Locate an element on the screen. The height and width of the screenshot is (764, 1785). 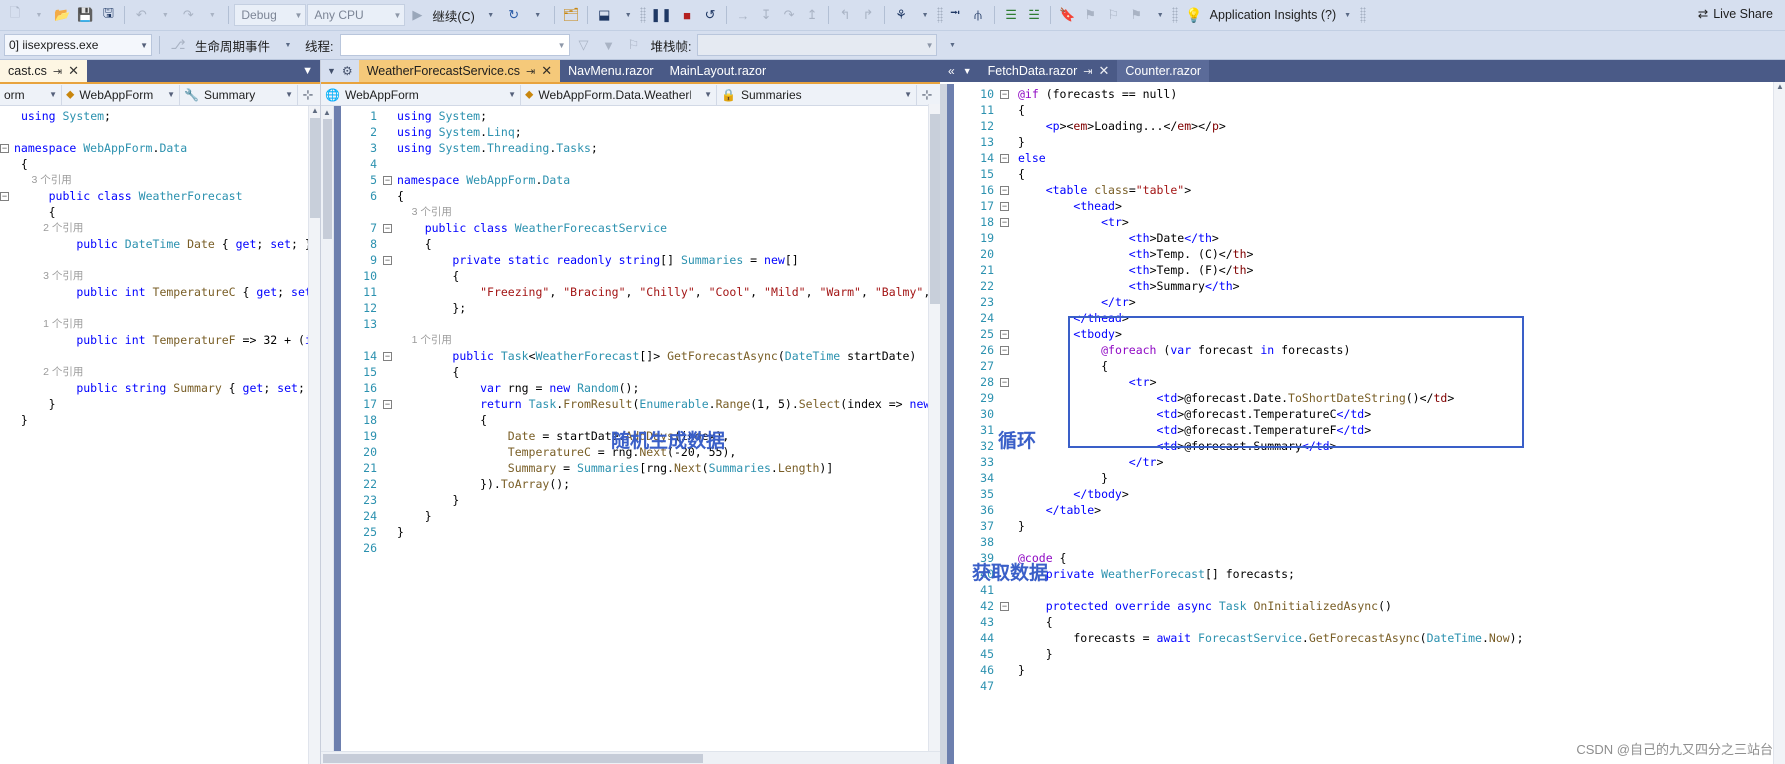
browser-select-icon: 🗂 is located at coordinates (571, 15).